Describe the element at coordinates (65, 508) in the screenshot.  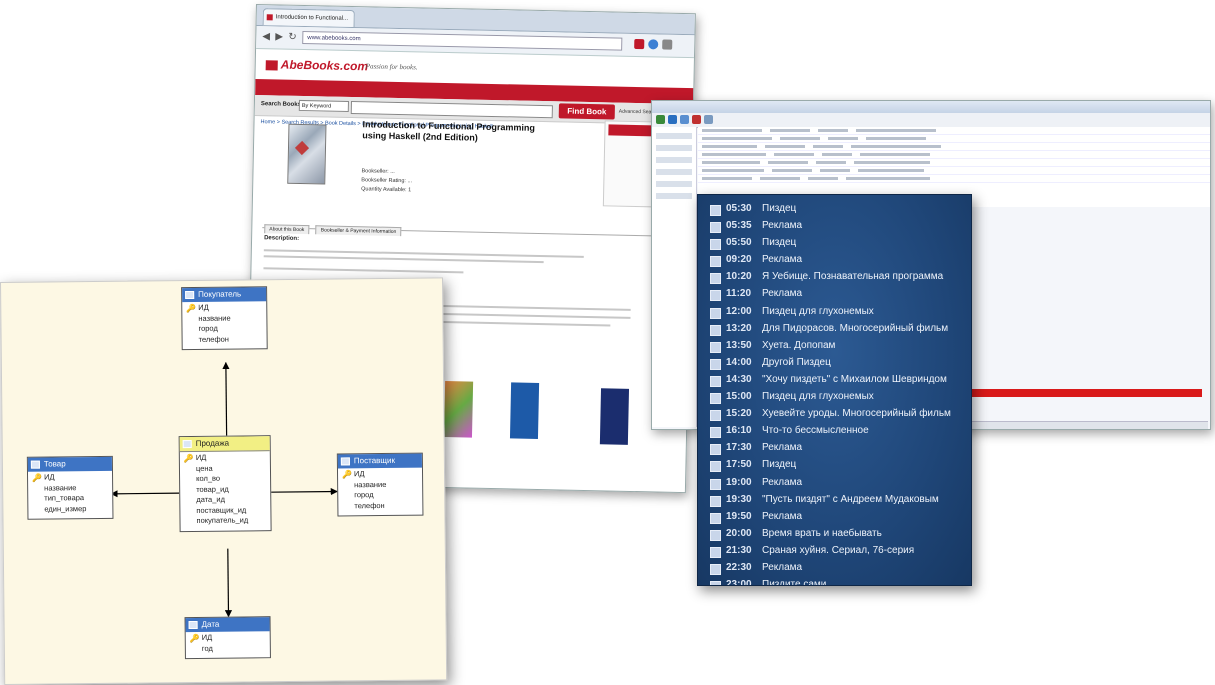
I see `field-row: един_измер` at that location.